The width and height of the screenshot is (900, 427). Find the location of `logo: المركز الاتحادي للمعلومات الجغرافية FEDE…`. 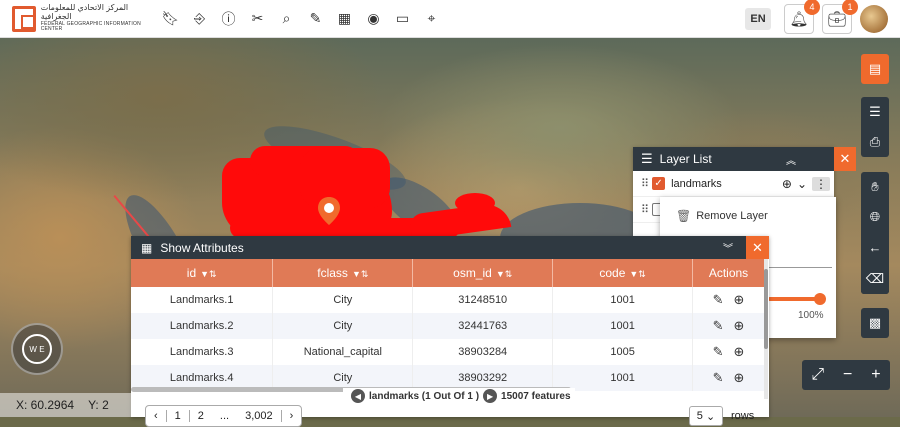

logo: المركز الاتحادي للمعلومات الجغرافية FEDE… is located at coordinates (75, 18).